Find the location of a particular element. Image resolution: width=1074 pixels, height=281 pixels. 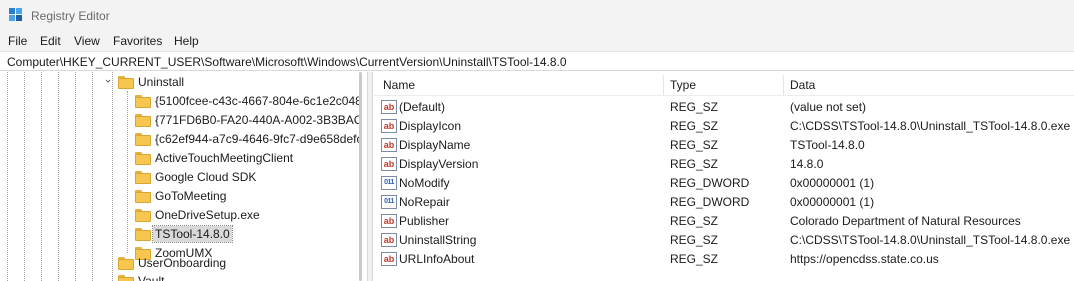

tree-item: GoToMeeting is located at coordinates (180, 196).